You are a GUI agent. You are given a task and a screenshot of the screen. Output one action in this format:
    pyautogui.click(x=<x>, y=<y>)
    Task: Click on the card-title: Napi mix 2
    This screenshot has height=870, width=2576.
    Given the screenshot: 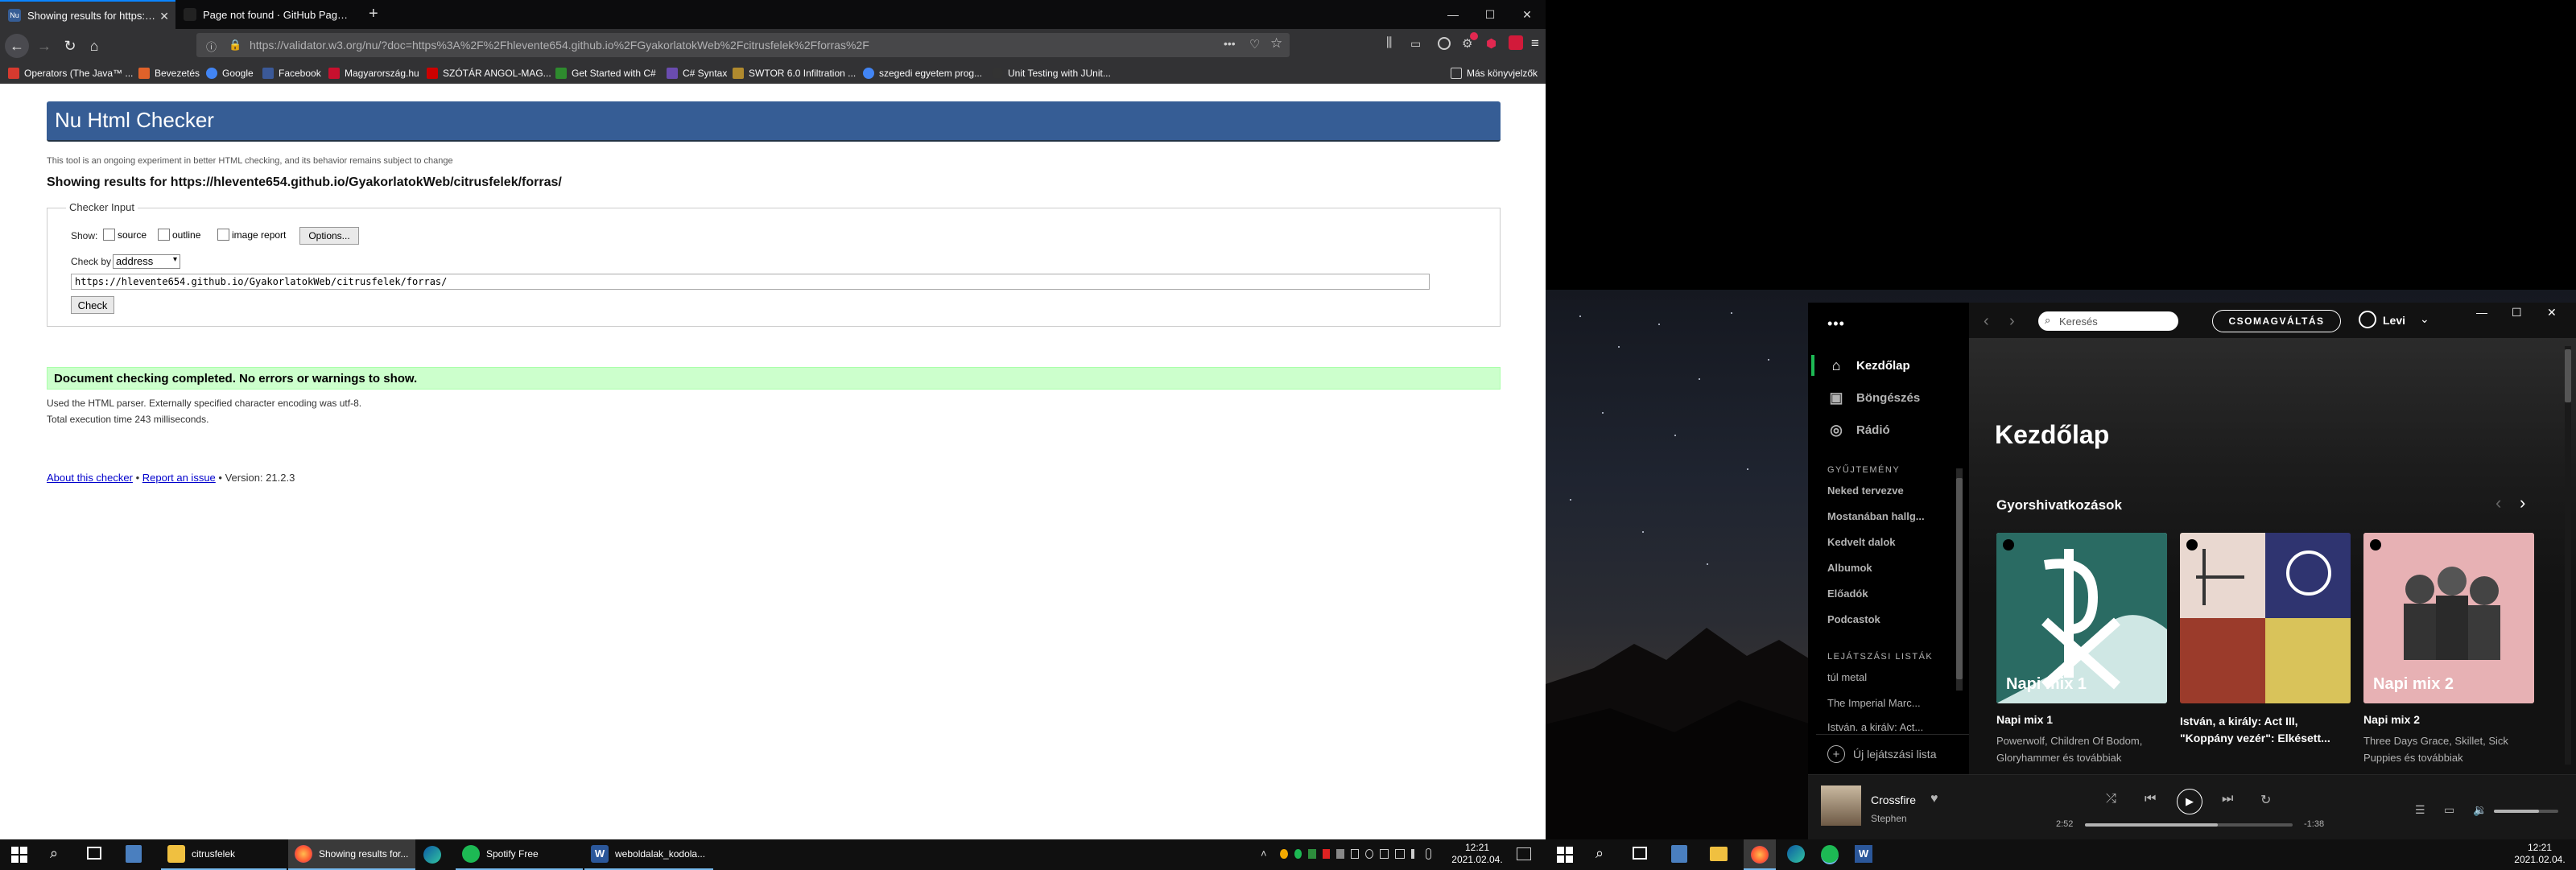 What is the action you would take?
    pyautogui.click(x=2448, y=719)
    